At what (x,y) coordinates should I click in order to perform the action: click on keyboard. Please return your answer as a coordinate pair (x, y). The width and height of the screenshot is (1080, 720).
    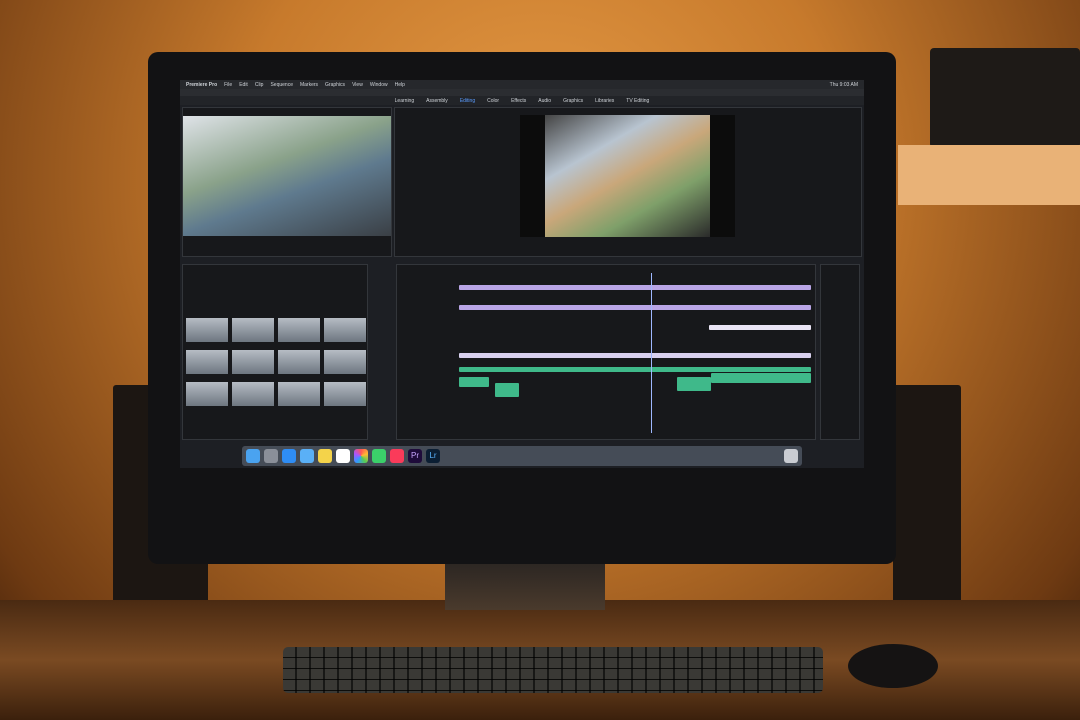
    Looking at the image, I should click on (553, 670).